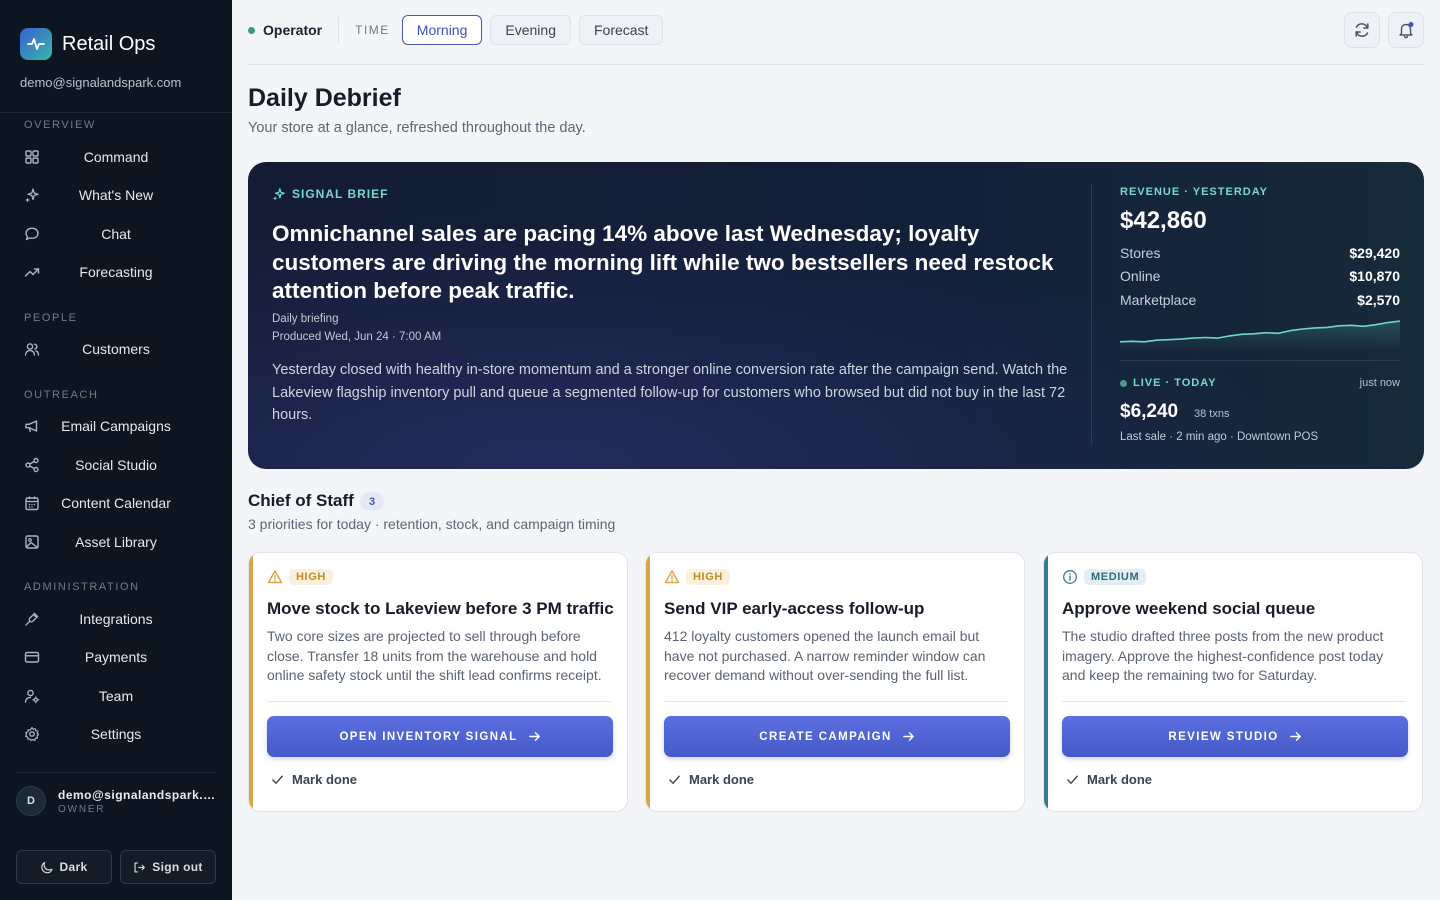 The height and width of the screenshot is (900, 1440). I want to click on section-label-people: PEOPLE, so click(51, 318).